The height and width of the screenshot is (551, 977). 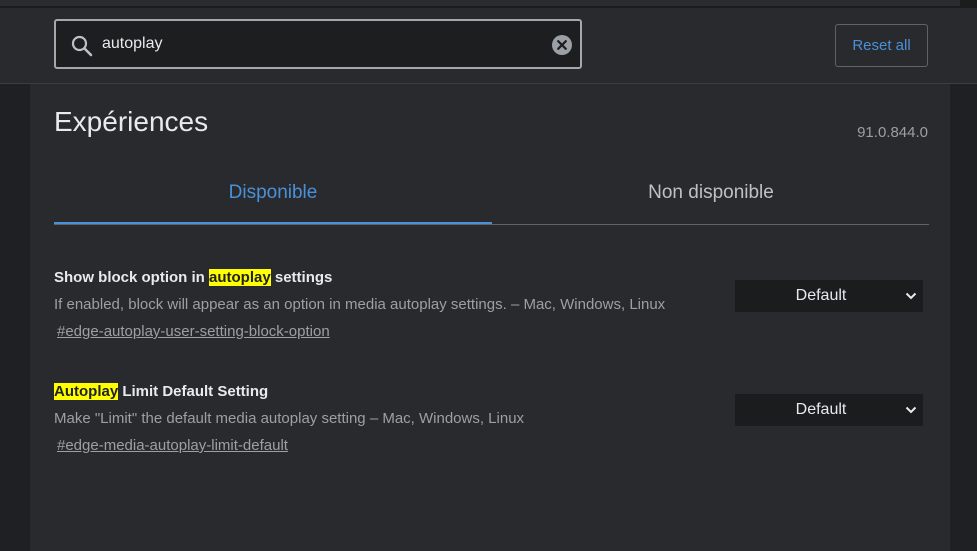 What do you see at coordinates (301, 277) in the screenshot?
I see `experiment-title-suffix: settings` at bounding box center [301, 277].